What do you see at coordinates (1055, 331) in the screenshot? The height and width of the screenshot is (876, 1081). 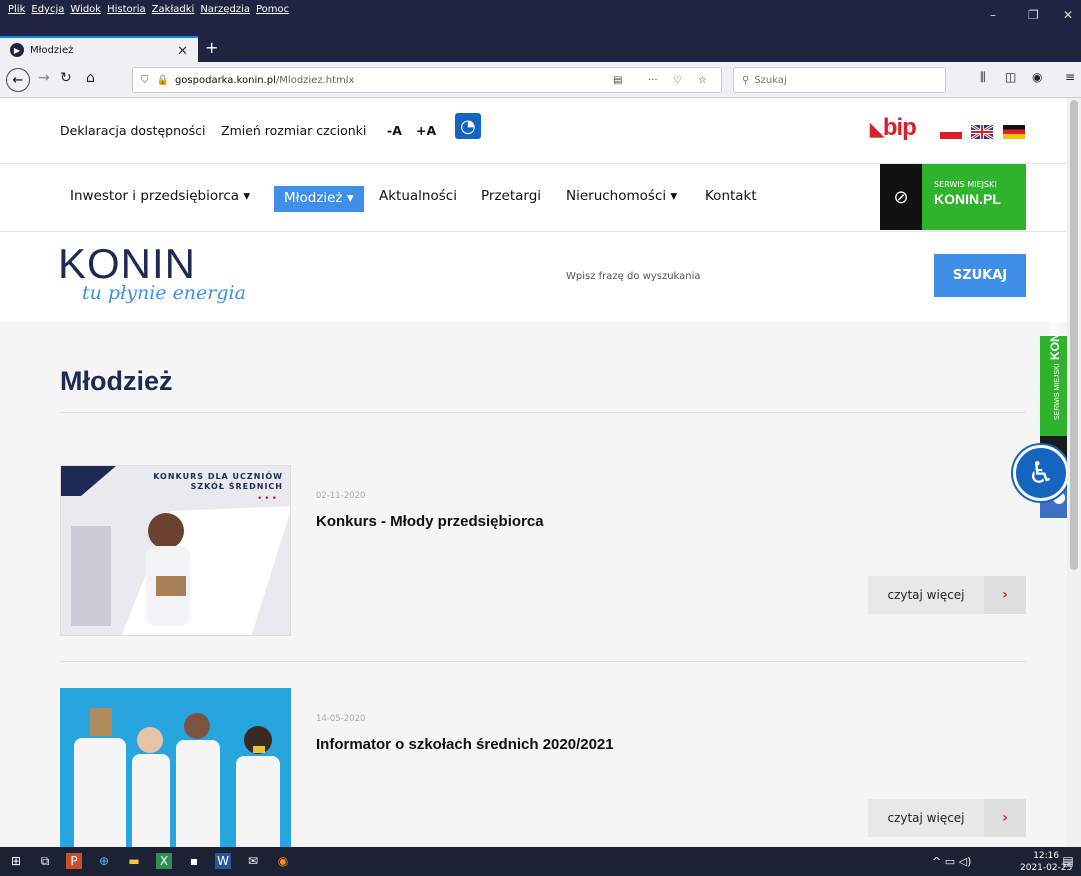 I see `side-serwis-big: KONIN.PL` at bounding box center [1055, 331].